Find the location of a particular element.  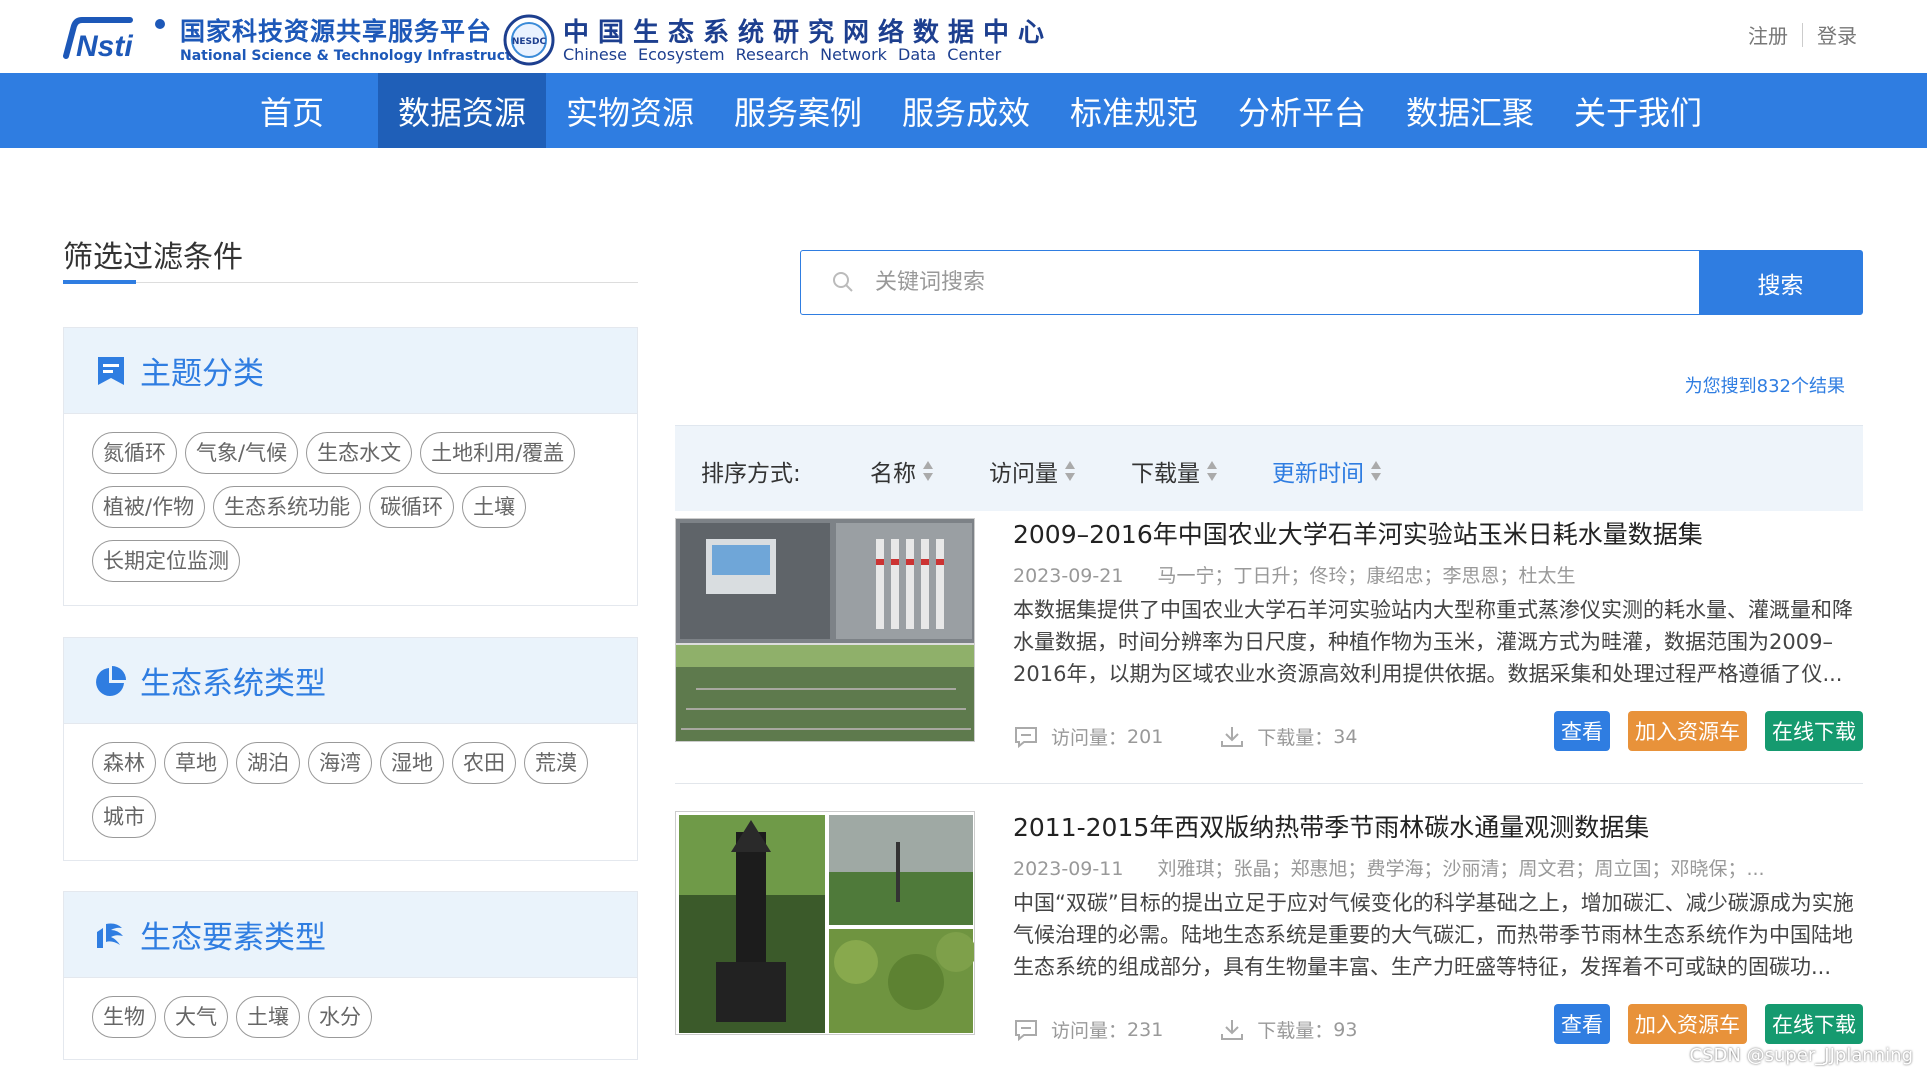

nsti-logo-icon: Nsti is located at coordinates (116, 37).